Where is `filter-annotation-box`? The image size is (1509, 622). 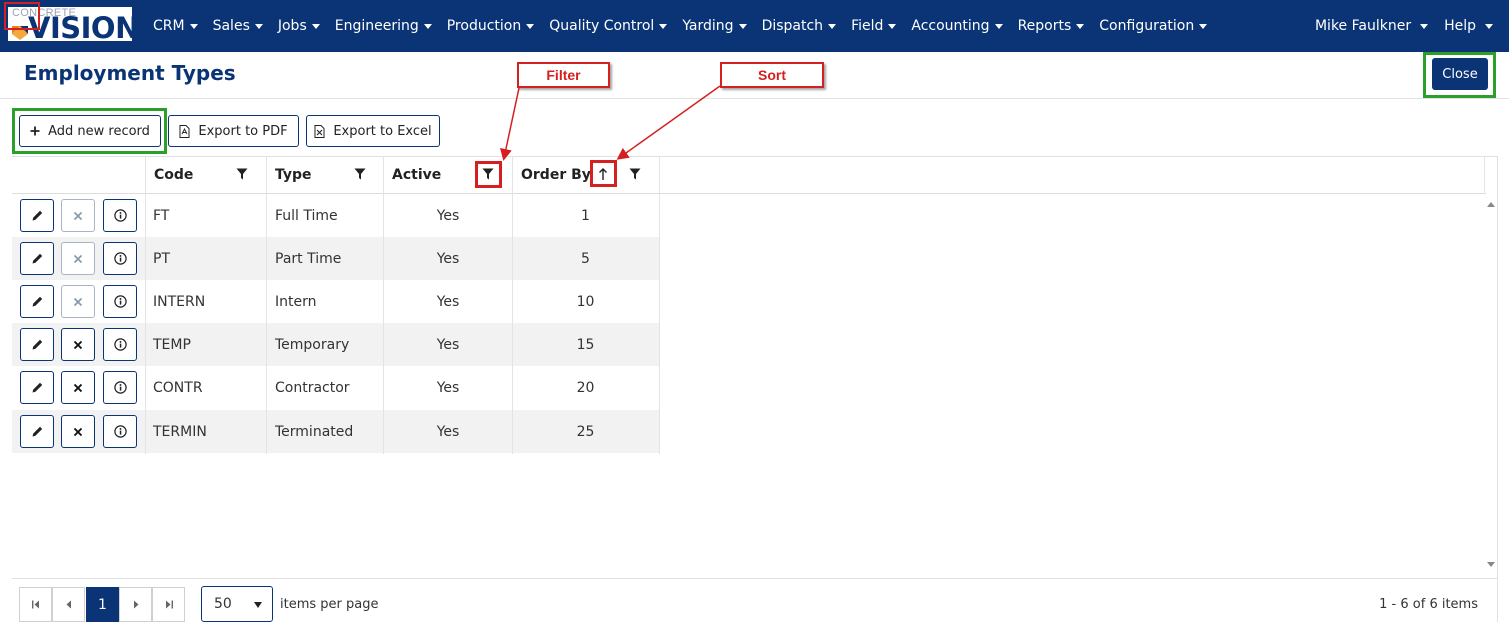
filter-annotation-box is located at coordinates (488, 174).